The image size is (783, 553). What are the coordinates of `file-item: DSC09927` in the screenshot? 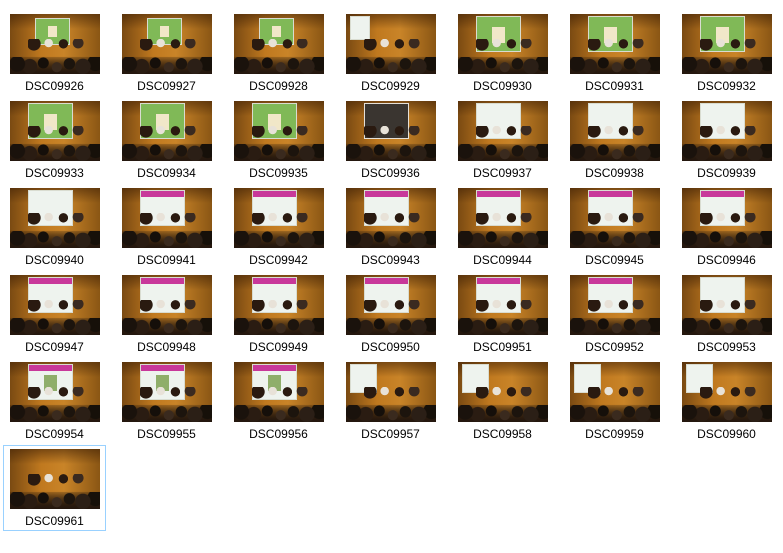 It's located at (166, 53).